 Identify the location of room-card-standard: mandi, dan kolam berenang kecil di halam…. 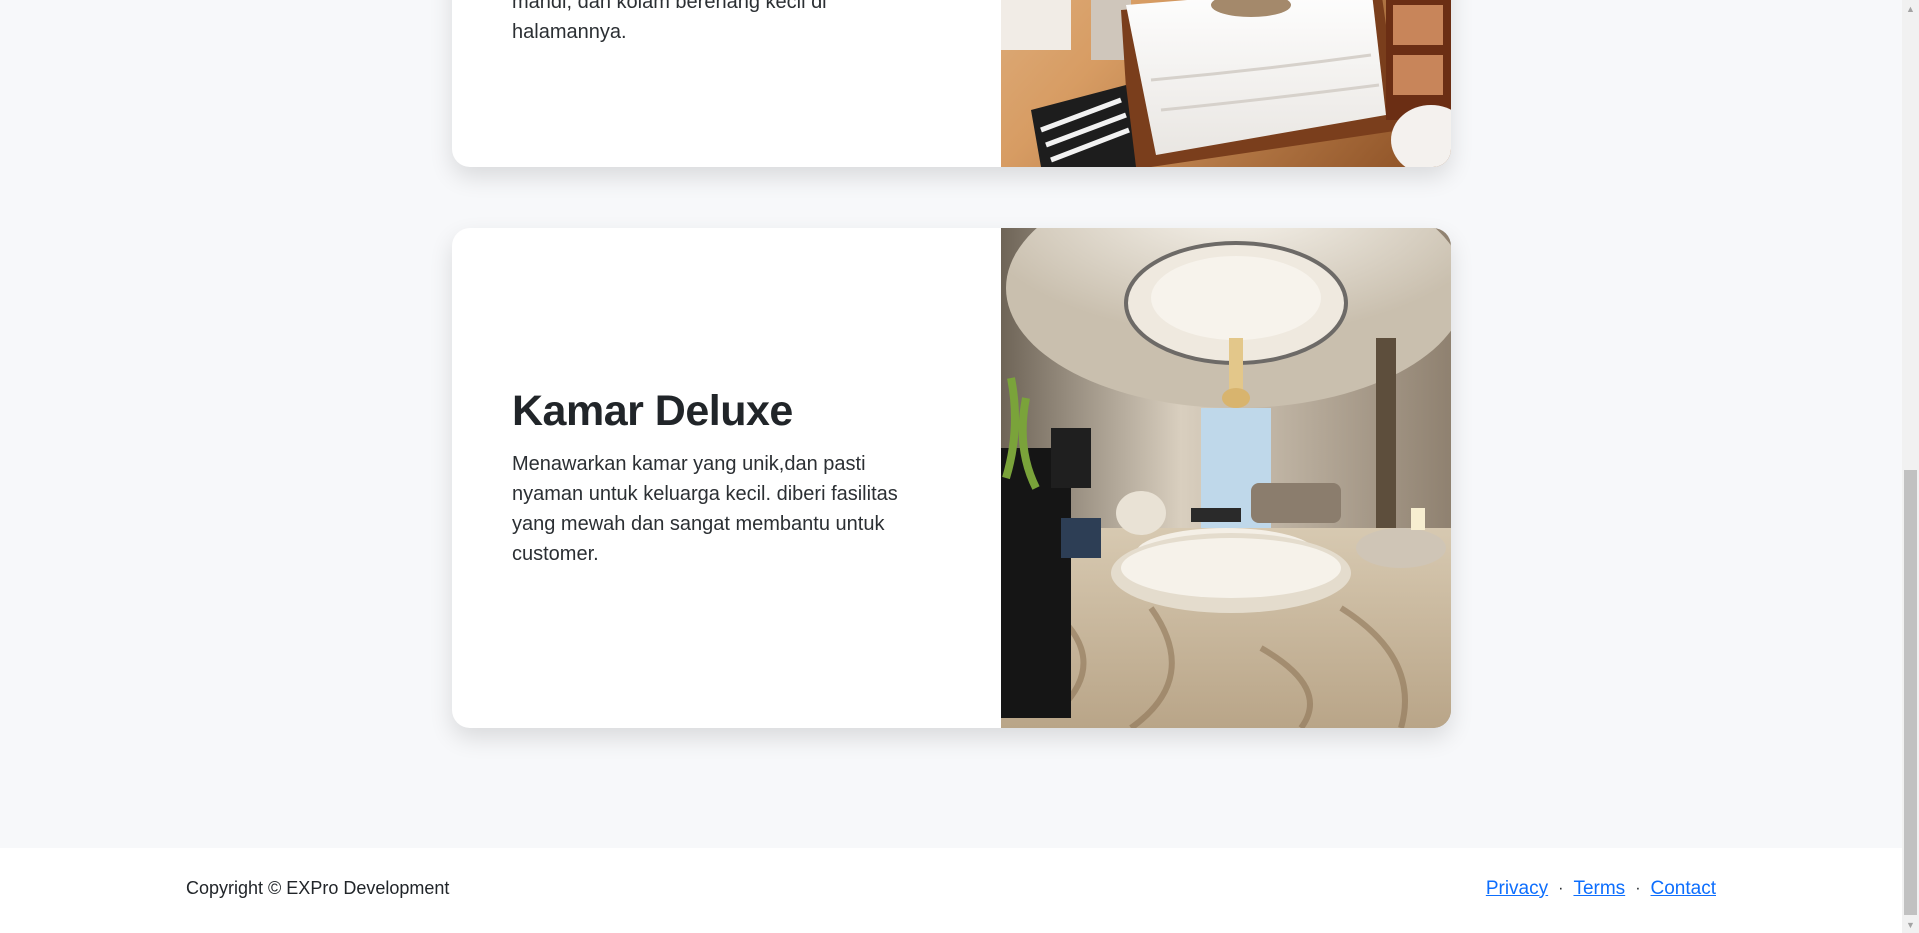
(951, 83).